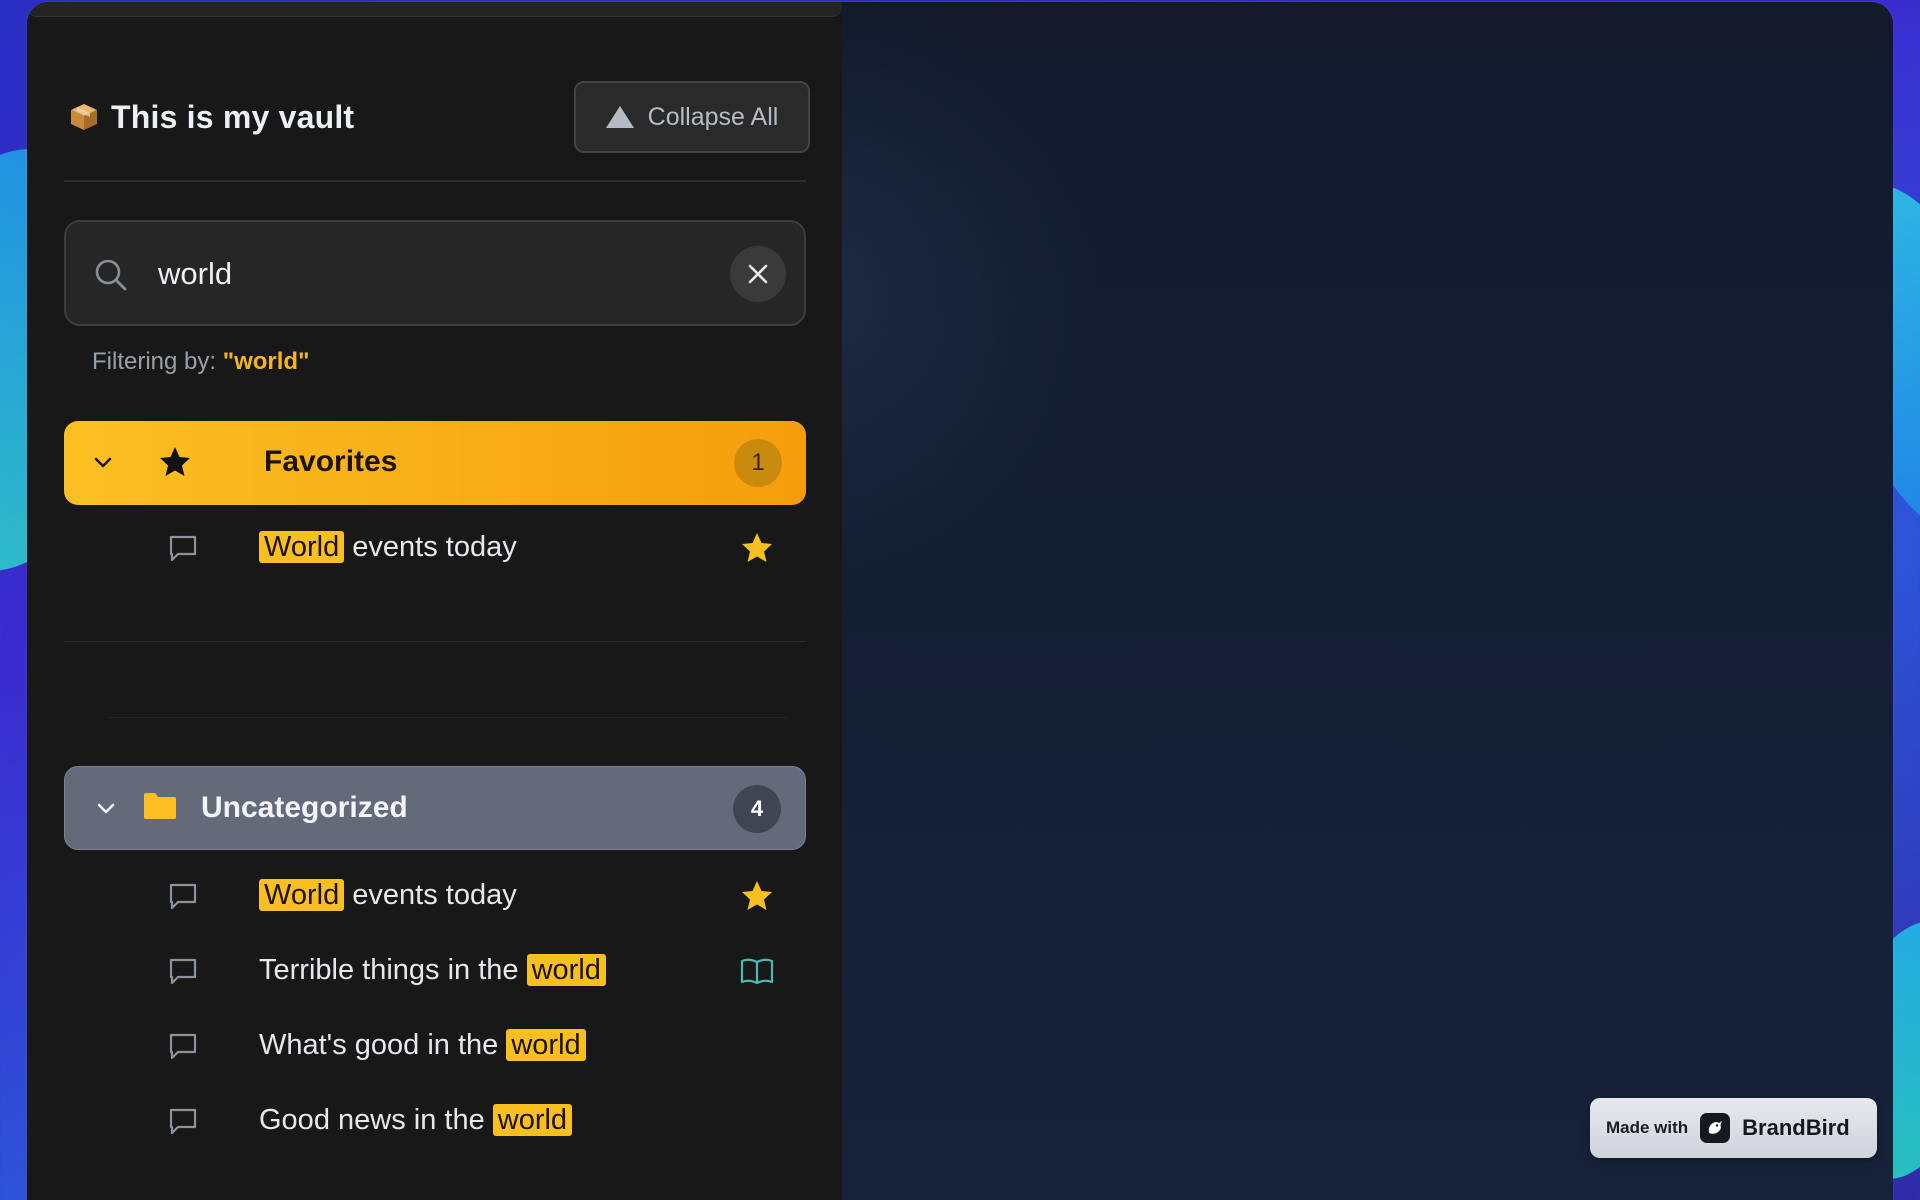 The width and height of the screenshot is (1920, 1200). I want to click on uncategorized-label: Uncategorized, so click(304, 807).